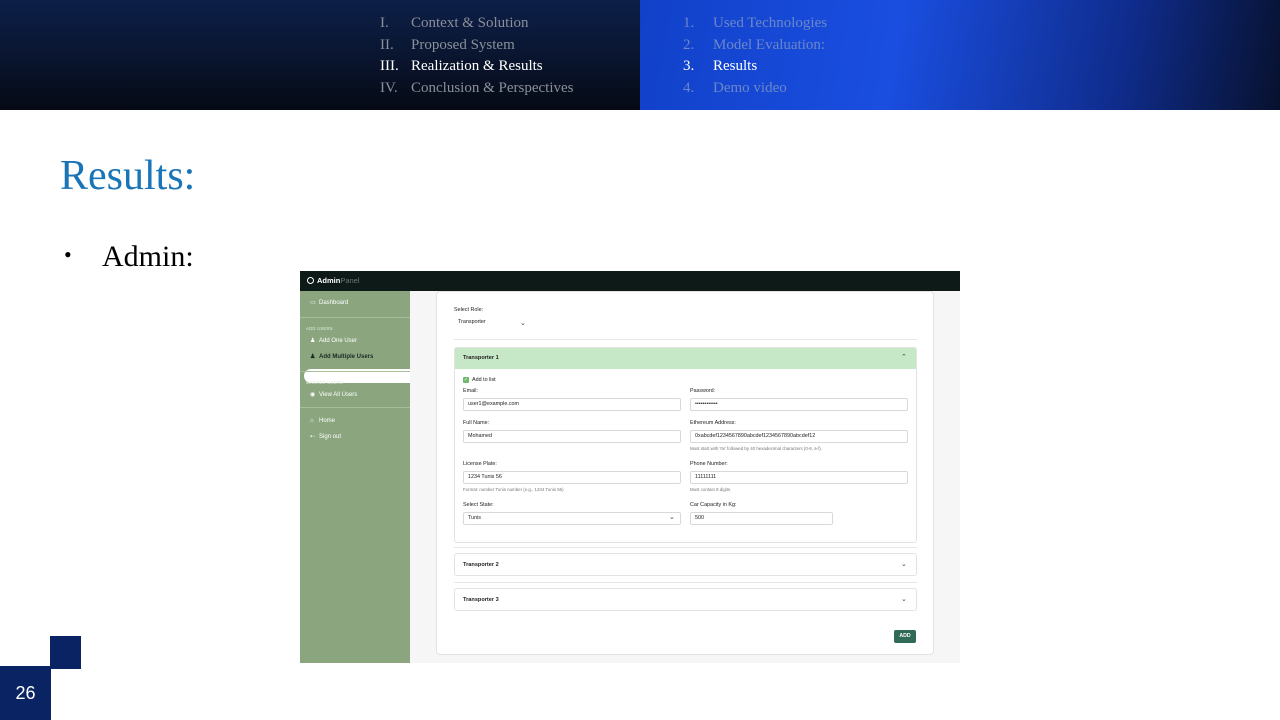 Image resolution: width=1280 pixels, height=720 pixels. What do you see at coordinates (689, 23) in the screenshot?
I see `outline-number: 1.` at bounding box center [689, 23].